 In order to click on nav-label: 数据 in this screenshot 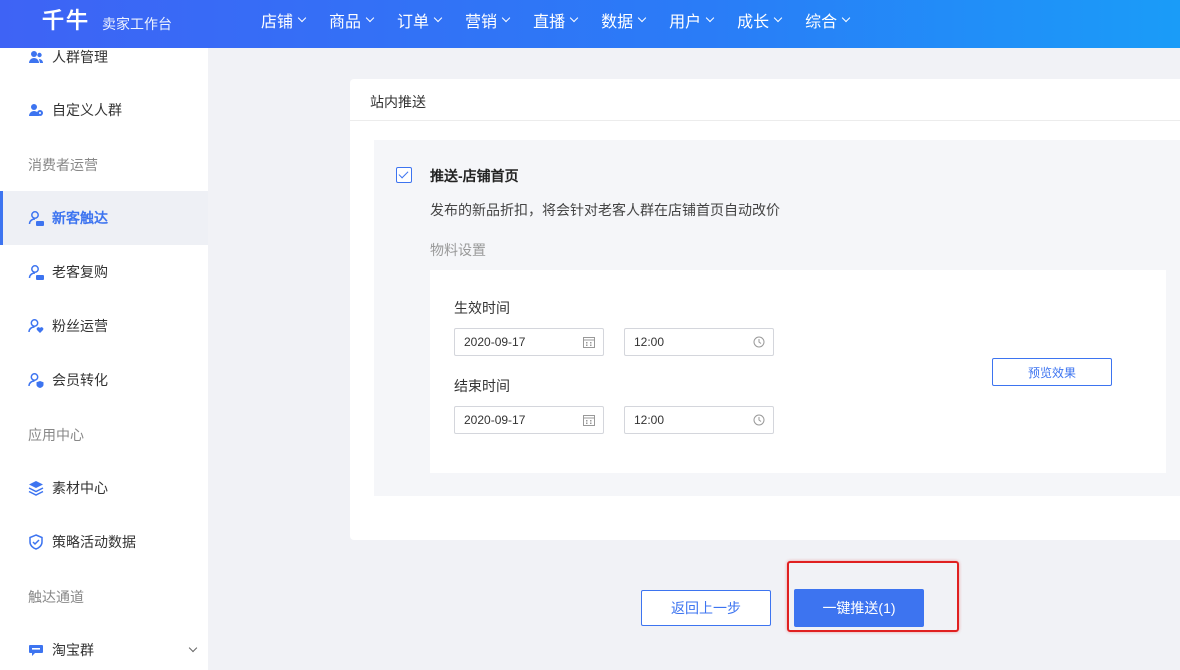, I will do `click(617, 22)`.